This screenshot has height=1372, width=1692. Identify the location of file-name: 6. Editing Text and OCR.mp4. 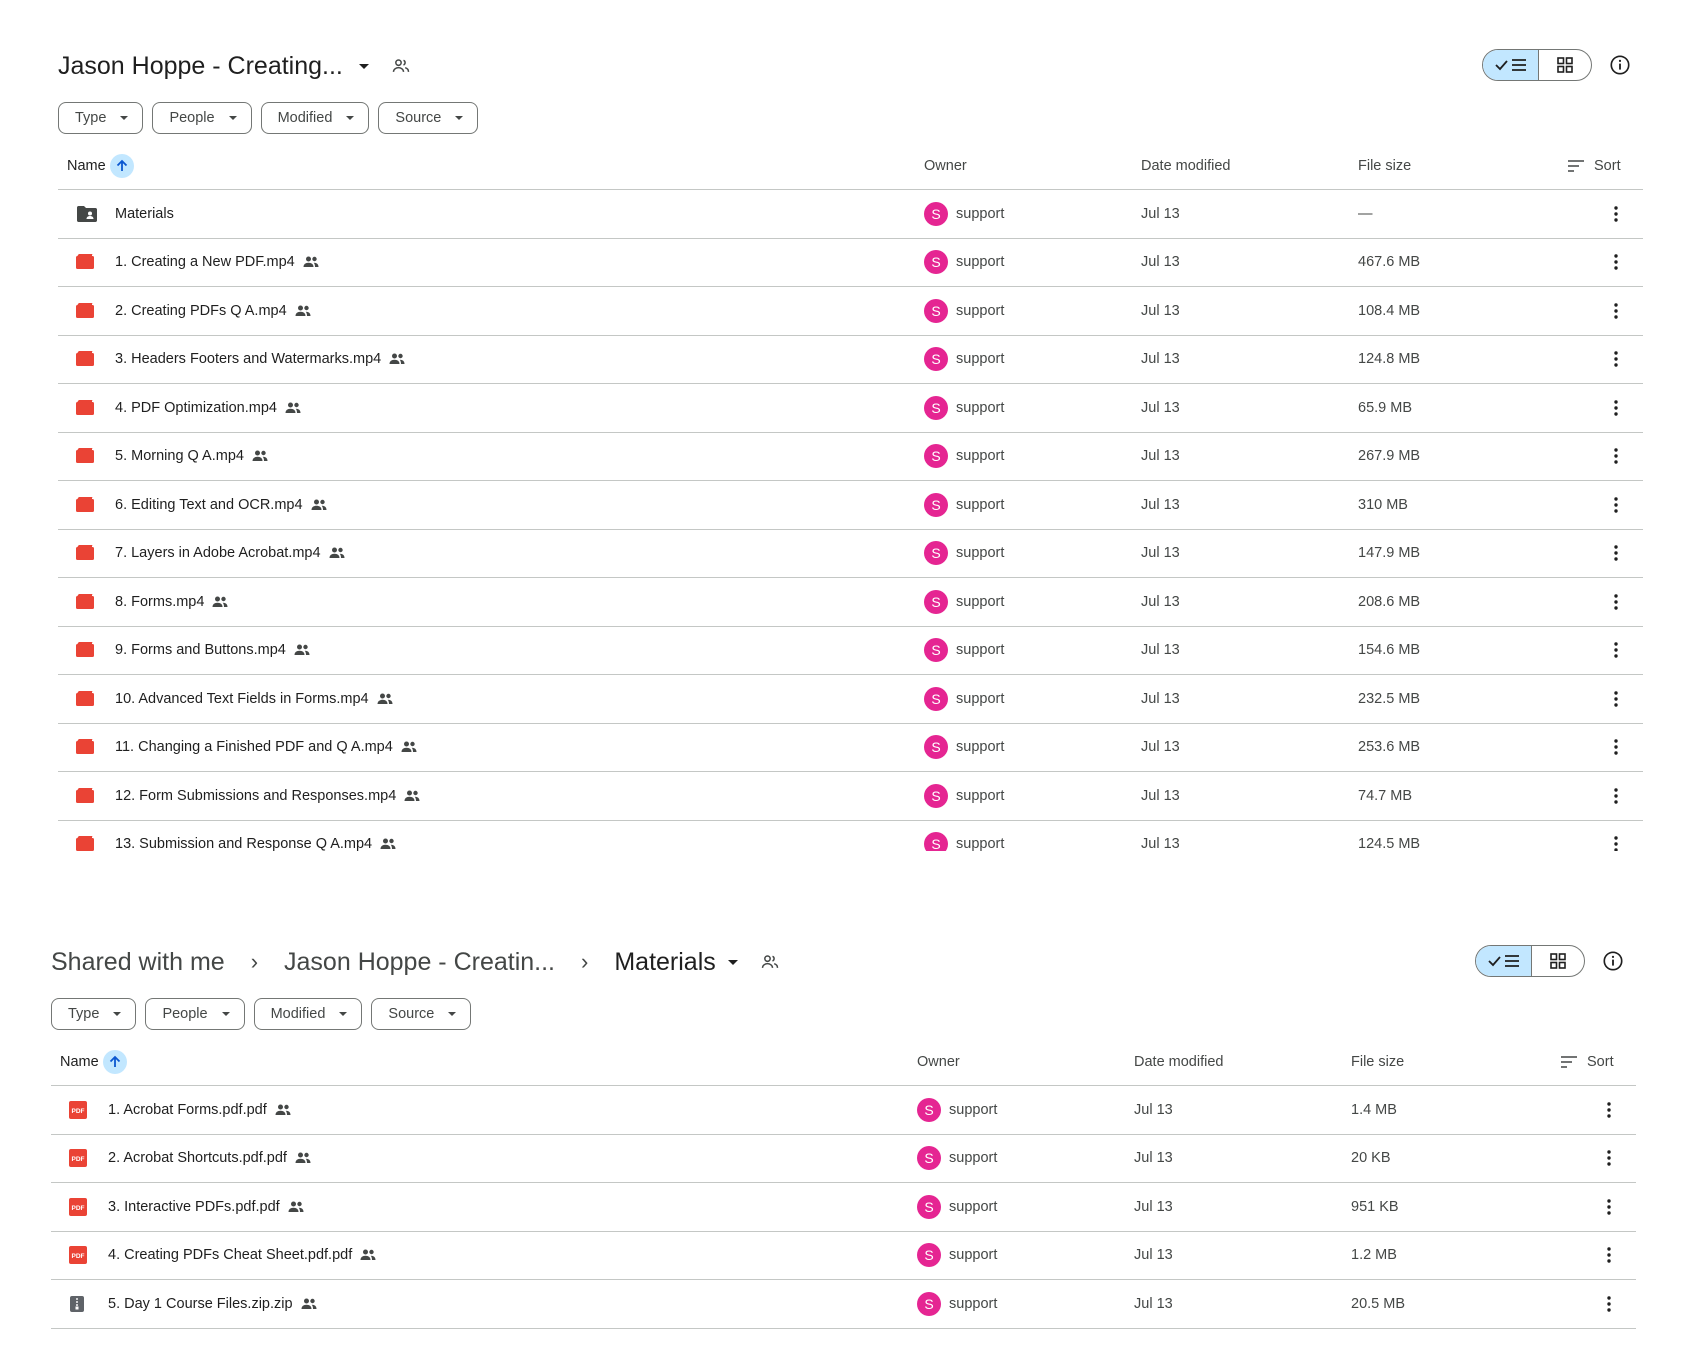
(221, 505).